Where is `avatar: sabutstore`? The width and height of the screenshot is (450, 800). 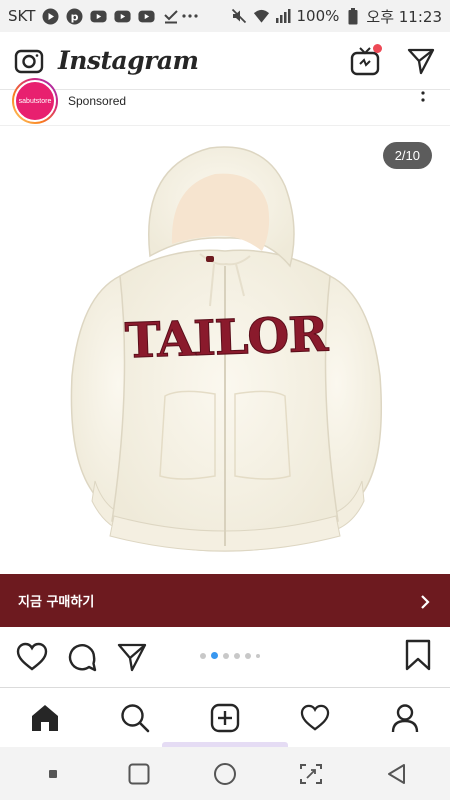
avatar: sabutstore is located at coordinates (35, 101).